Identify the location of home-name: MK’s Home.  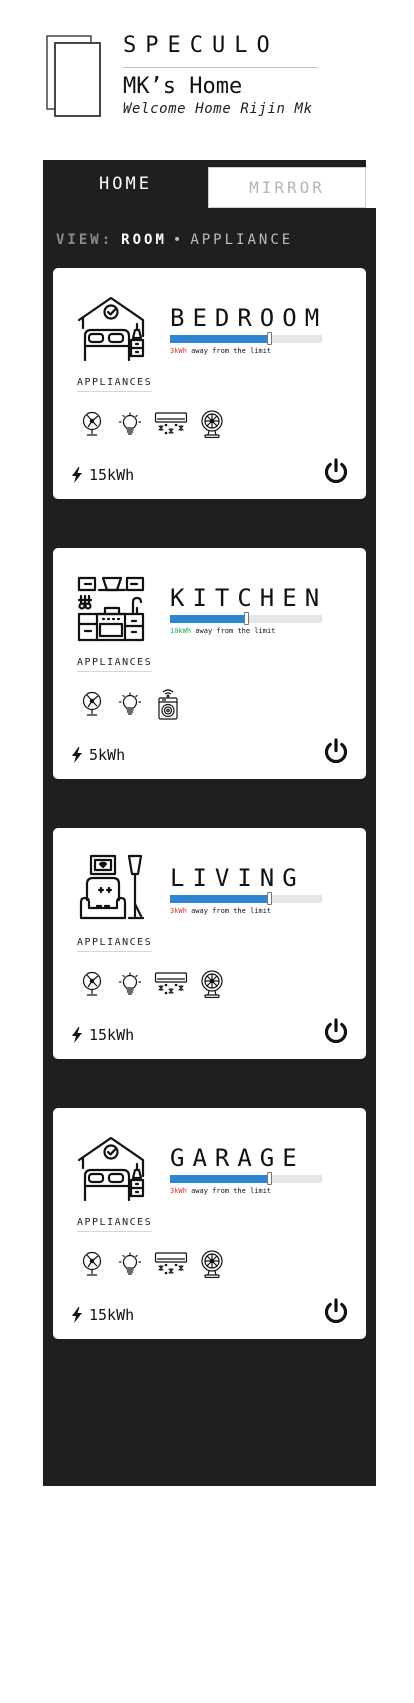
(183, 86).